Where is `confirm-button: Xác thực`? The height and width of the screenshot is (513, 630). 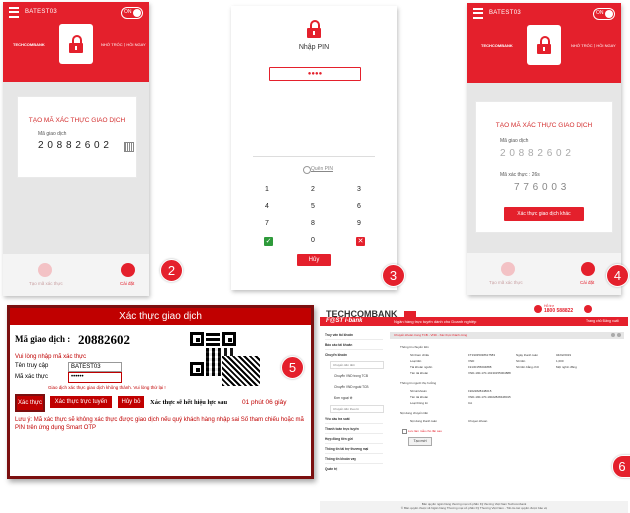
confirm-button: Xác thực is located at coordinates (30, 403).